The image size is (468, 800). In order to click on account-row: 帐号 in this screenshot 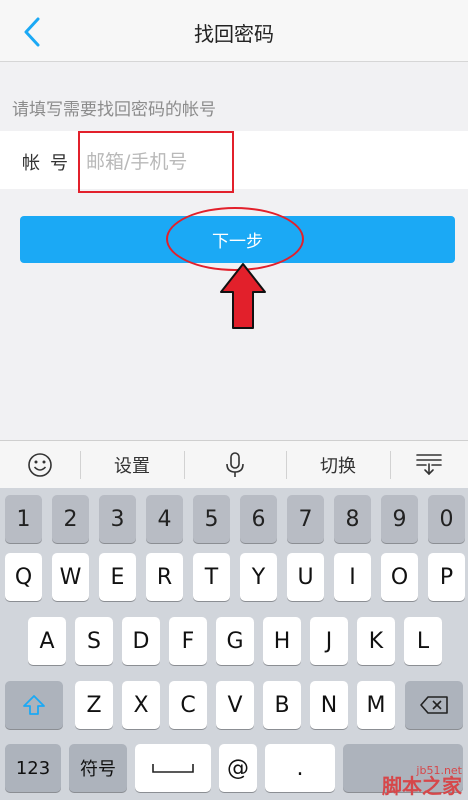, I will do `click(234, 162)`.